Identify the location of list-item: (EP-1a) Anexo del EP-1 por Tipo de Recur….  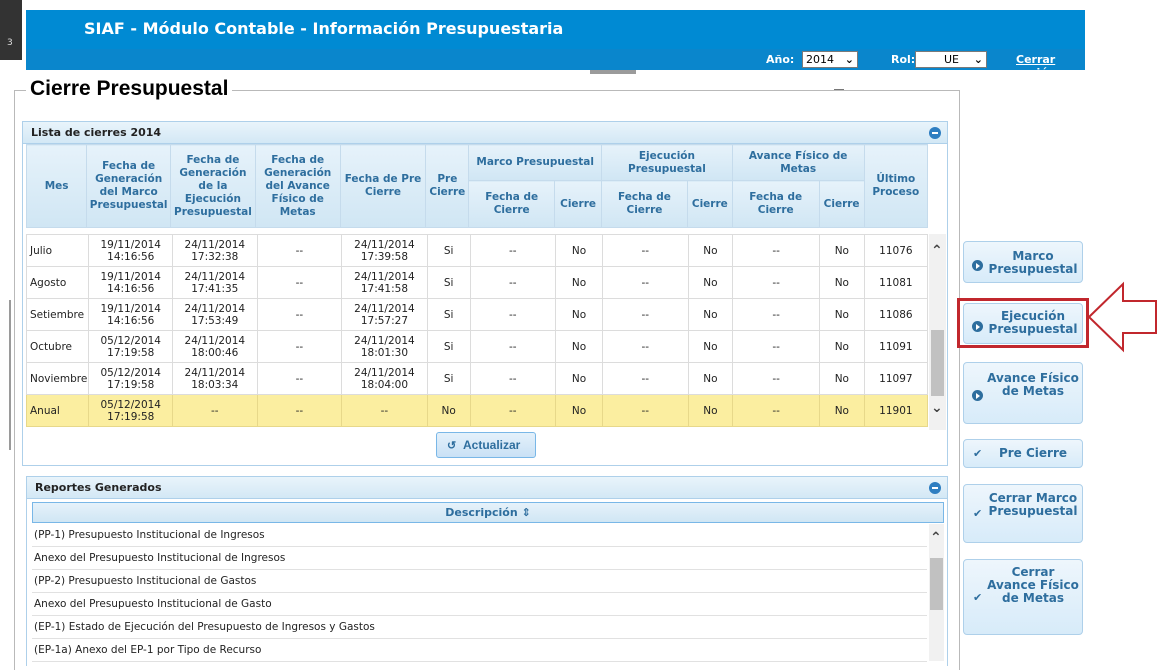
(479, 650).